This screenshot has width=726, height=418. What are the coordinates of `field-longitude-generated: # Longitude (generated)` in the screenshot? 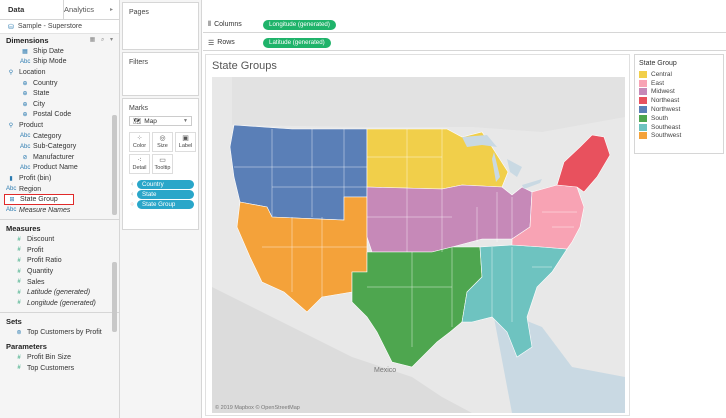 It's located at (59, 303).